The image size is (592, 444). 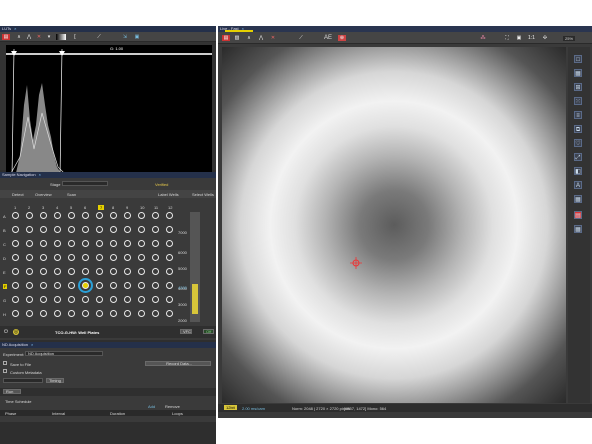 I want to click on stage-field, so click(x=85, y=183).